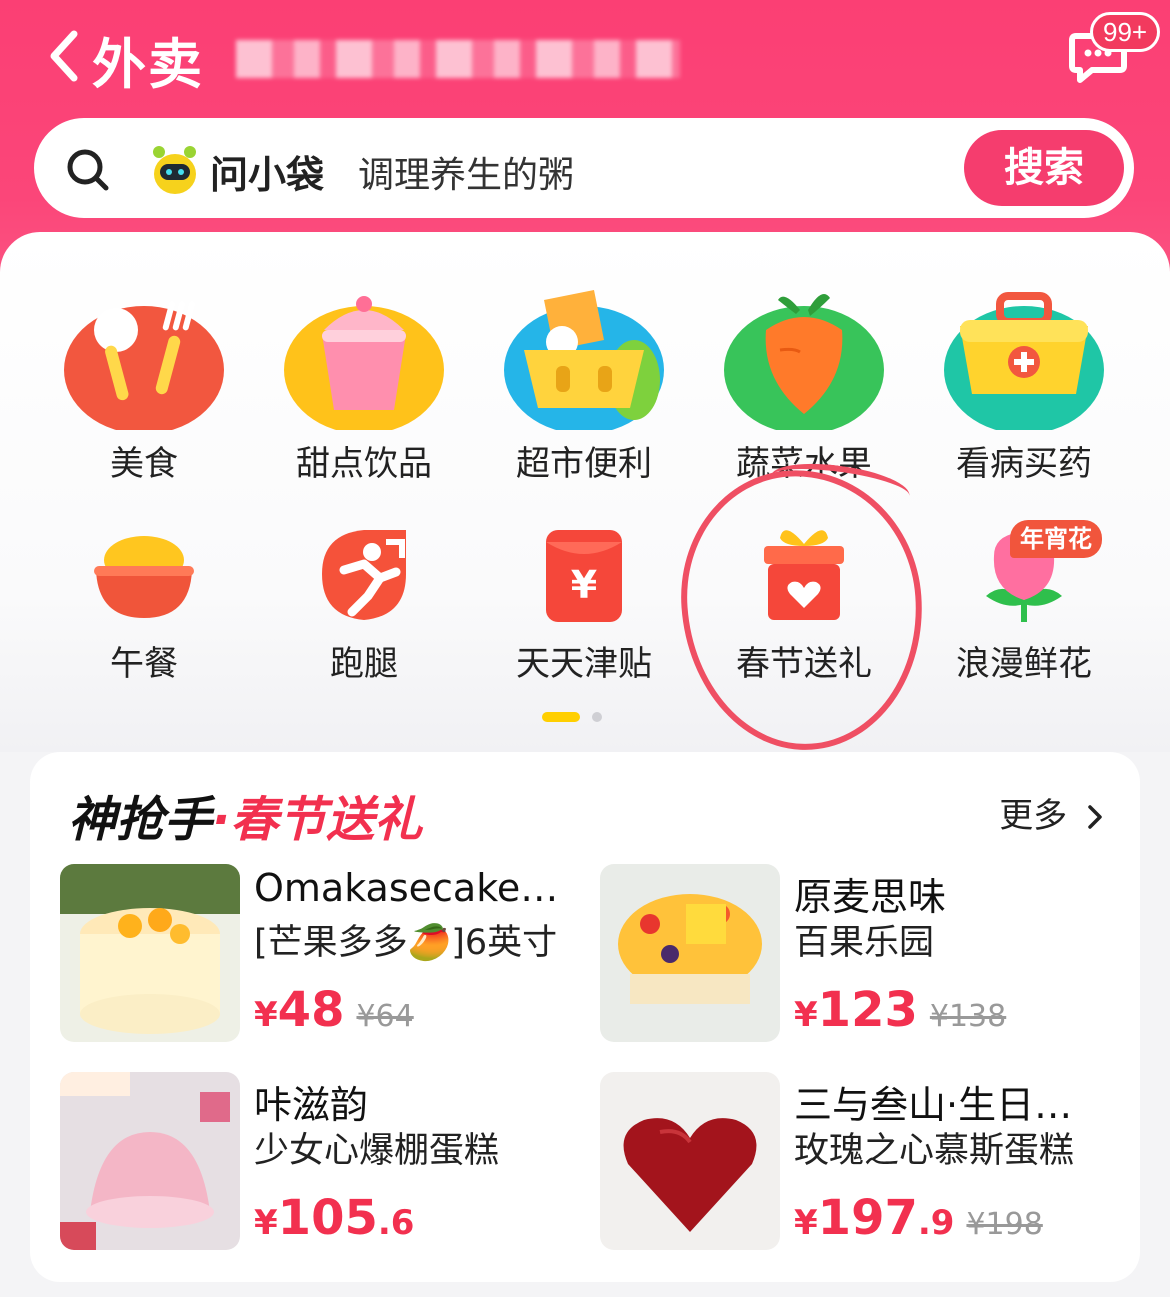 The image size is (1170, 1297). I want to click on category-label: 跑腿, so click(364, 664).